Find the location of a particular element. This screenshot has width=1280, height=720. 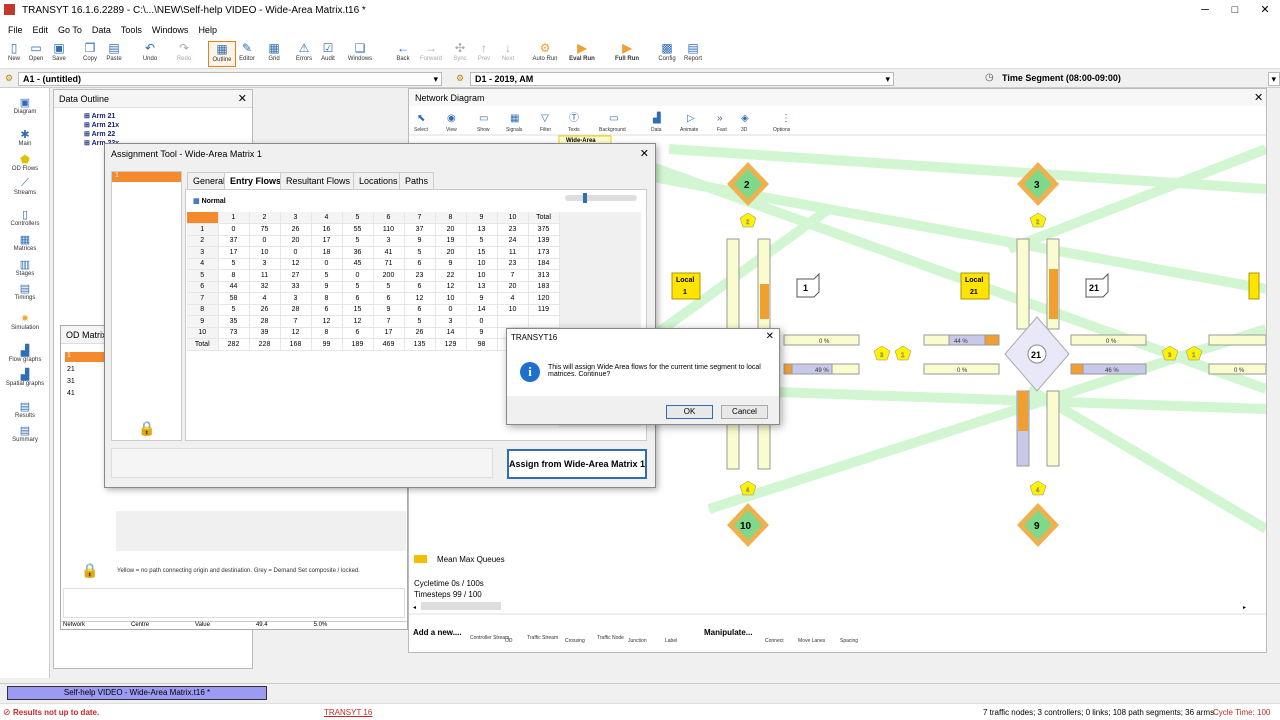

od-row: 41 is located at coordinates (71, 393).